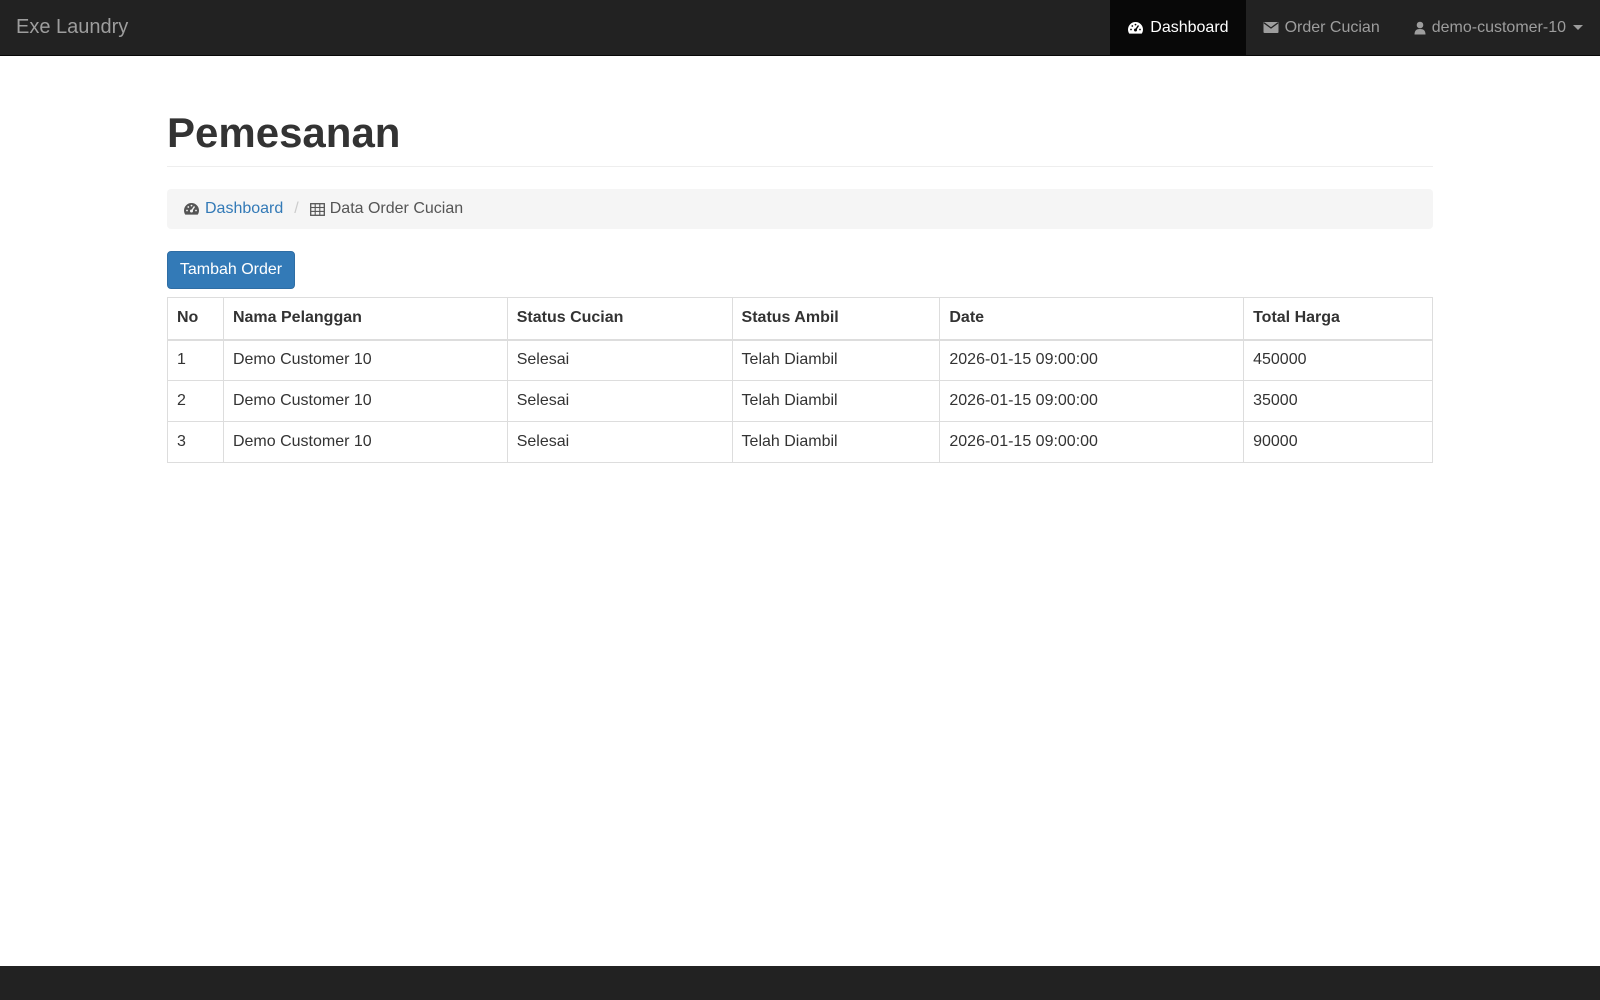 Image resolution: width=1600 pixels, height=1000 pixels. I want to click on nav-item-order-cucian-label: Order Cucian, so click(1332, 27).